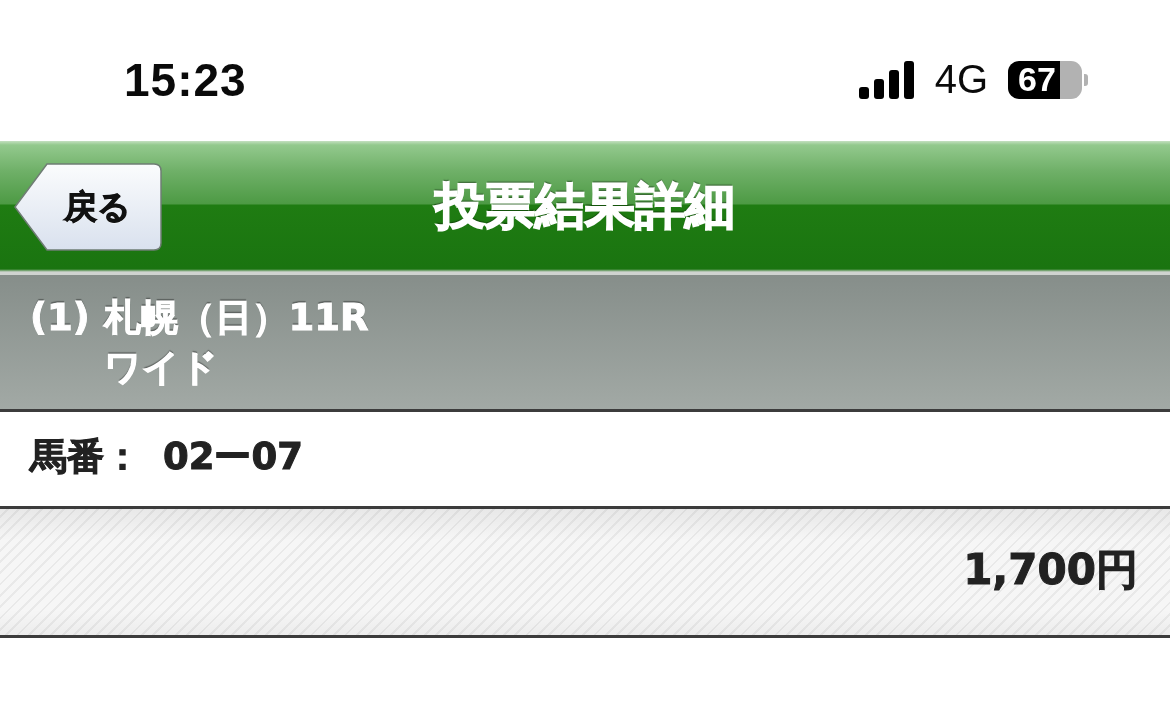 Image resolution: width=1170 pixels, height=727 pixels. What do you see at coordinates (1050, 570) in the screenshot?
I see `bet-amount: 1,700円` at bounding box center [1050, 570].